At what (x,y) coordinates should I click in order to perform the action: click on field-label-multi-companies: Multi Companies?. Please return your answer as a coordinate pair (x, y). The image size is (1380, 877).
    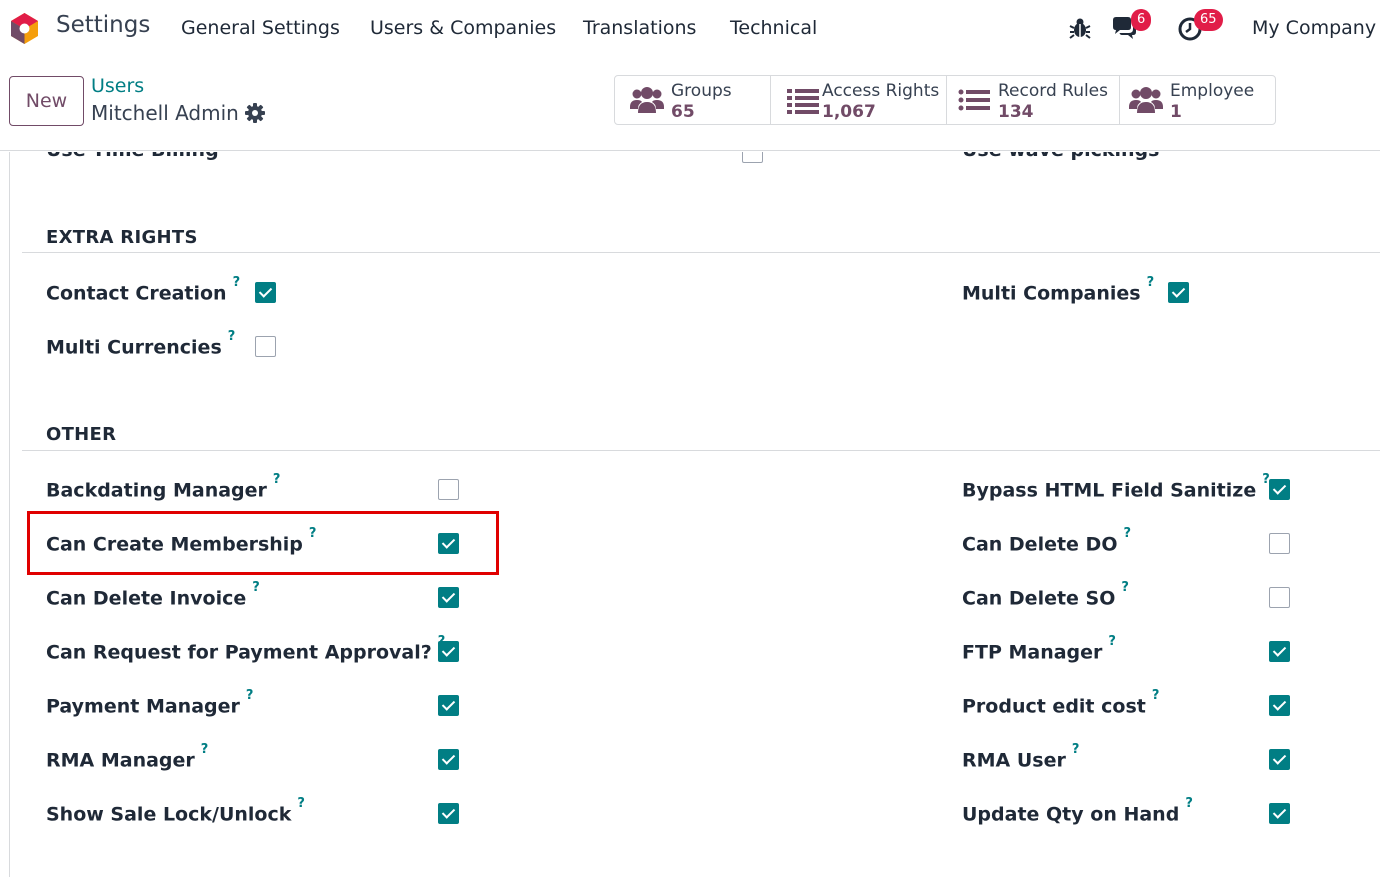
    Looking at the image, I should click on (1058, 290).